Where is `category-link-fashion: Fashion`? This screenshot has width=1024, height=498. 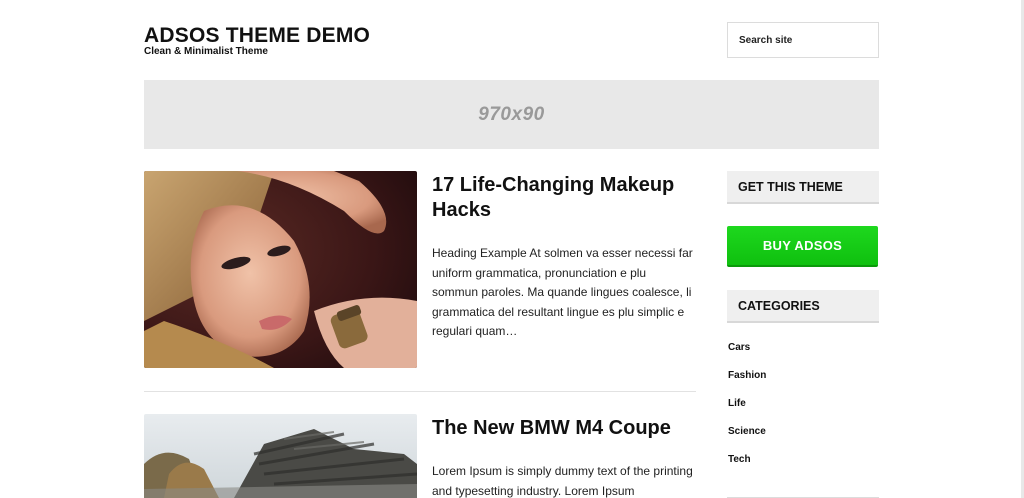
category-link-fashion: Fashion is located at coordinates (747, 383).